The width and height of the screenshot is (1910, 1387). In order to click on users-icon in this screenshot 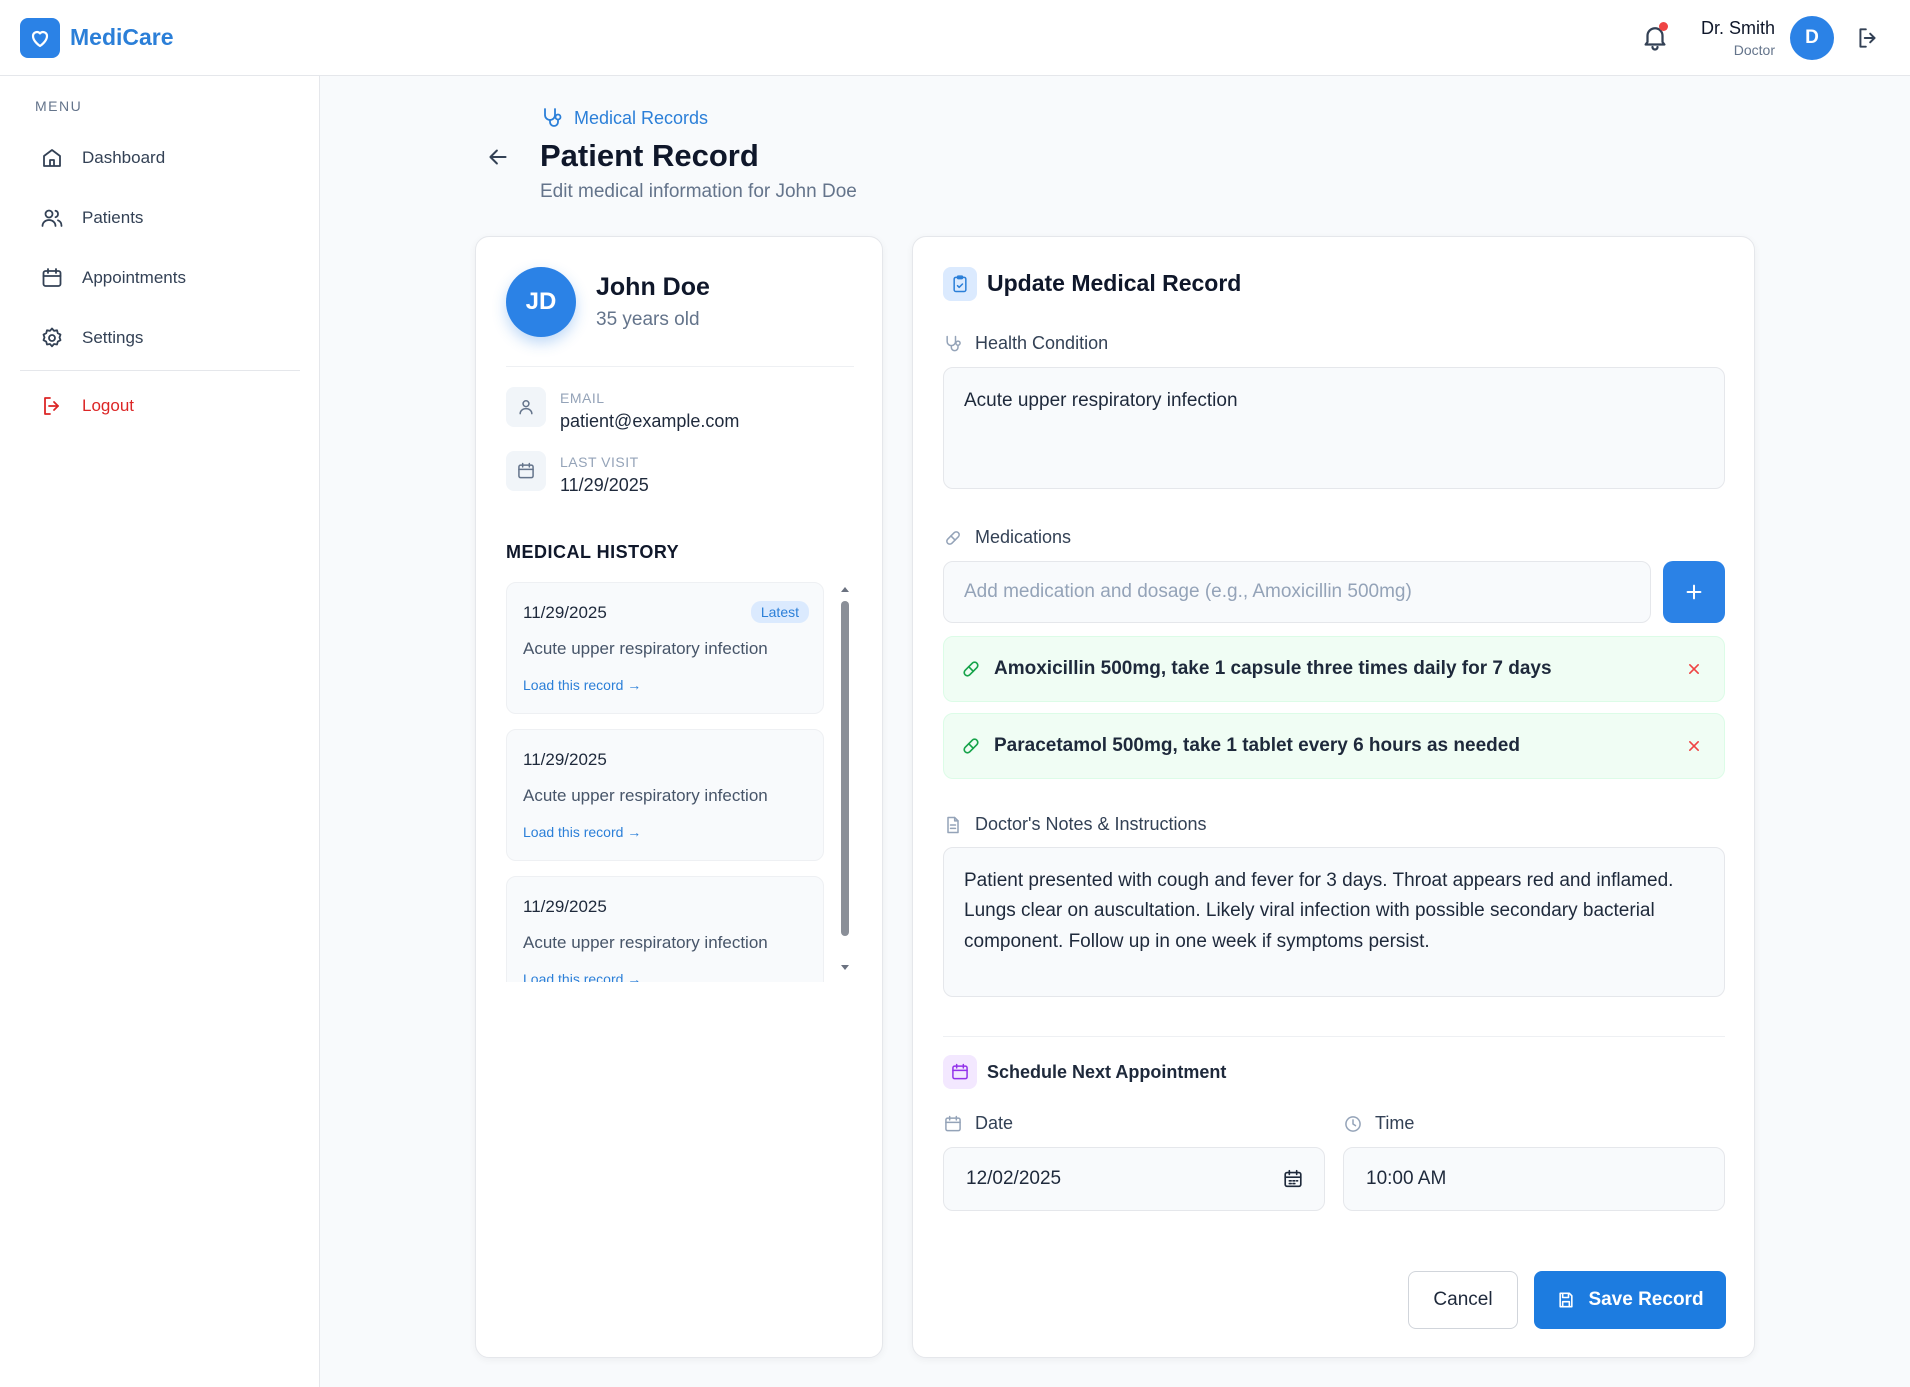, I will do `click(52, 218)`.